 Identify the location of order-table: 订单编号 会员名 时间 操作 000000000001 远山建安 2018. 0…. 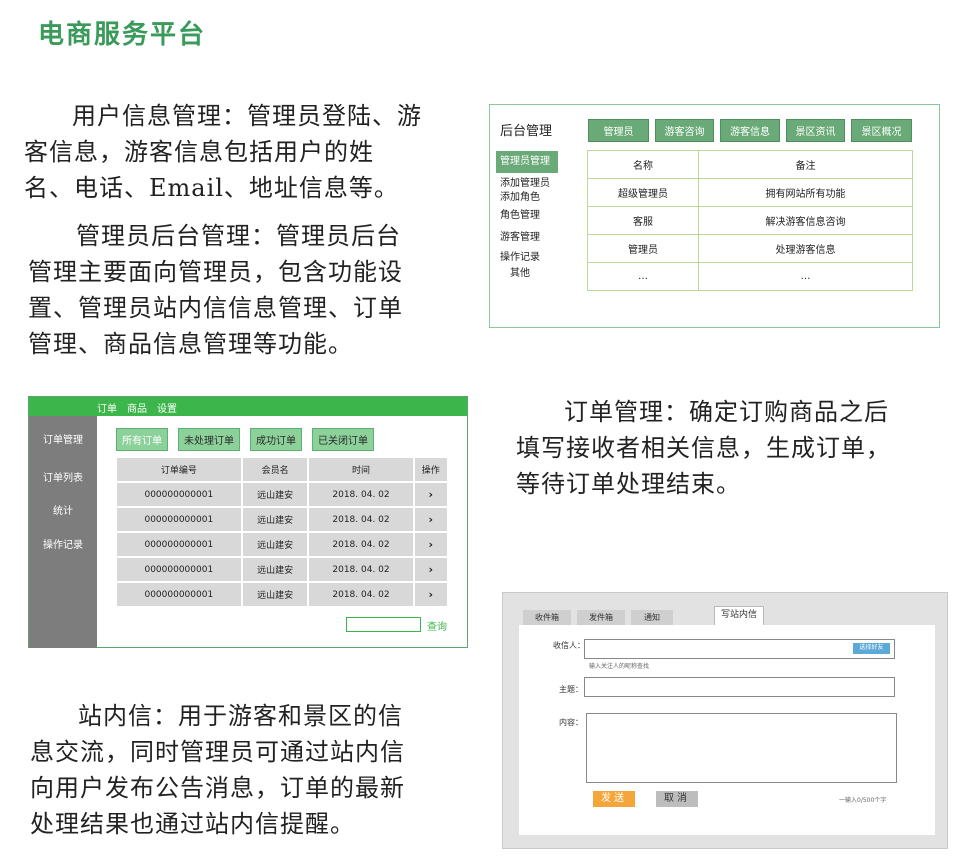
(282, 532).